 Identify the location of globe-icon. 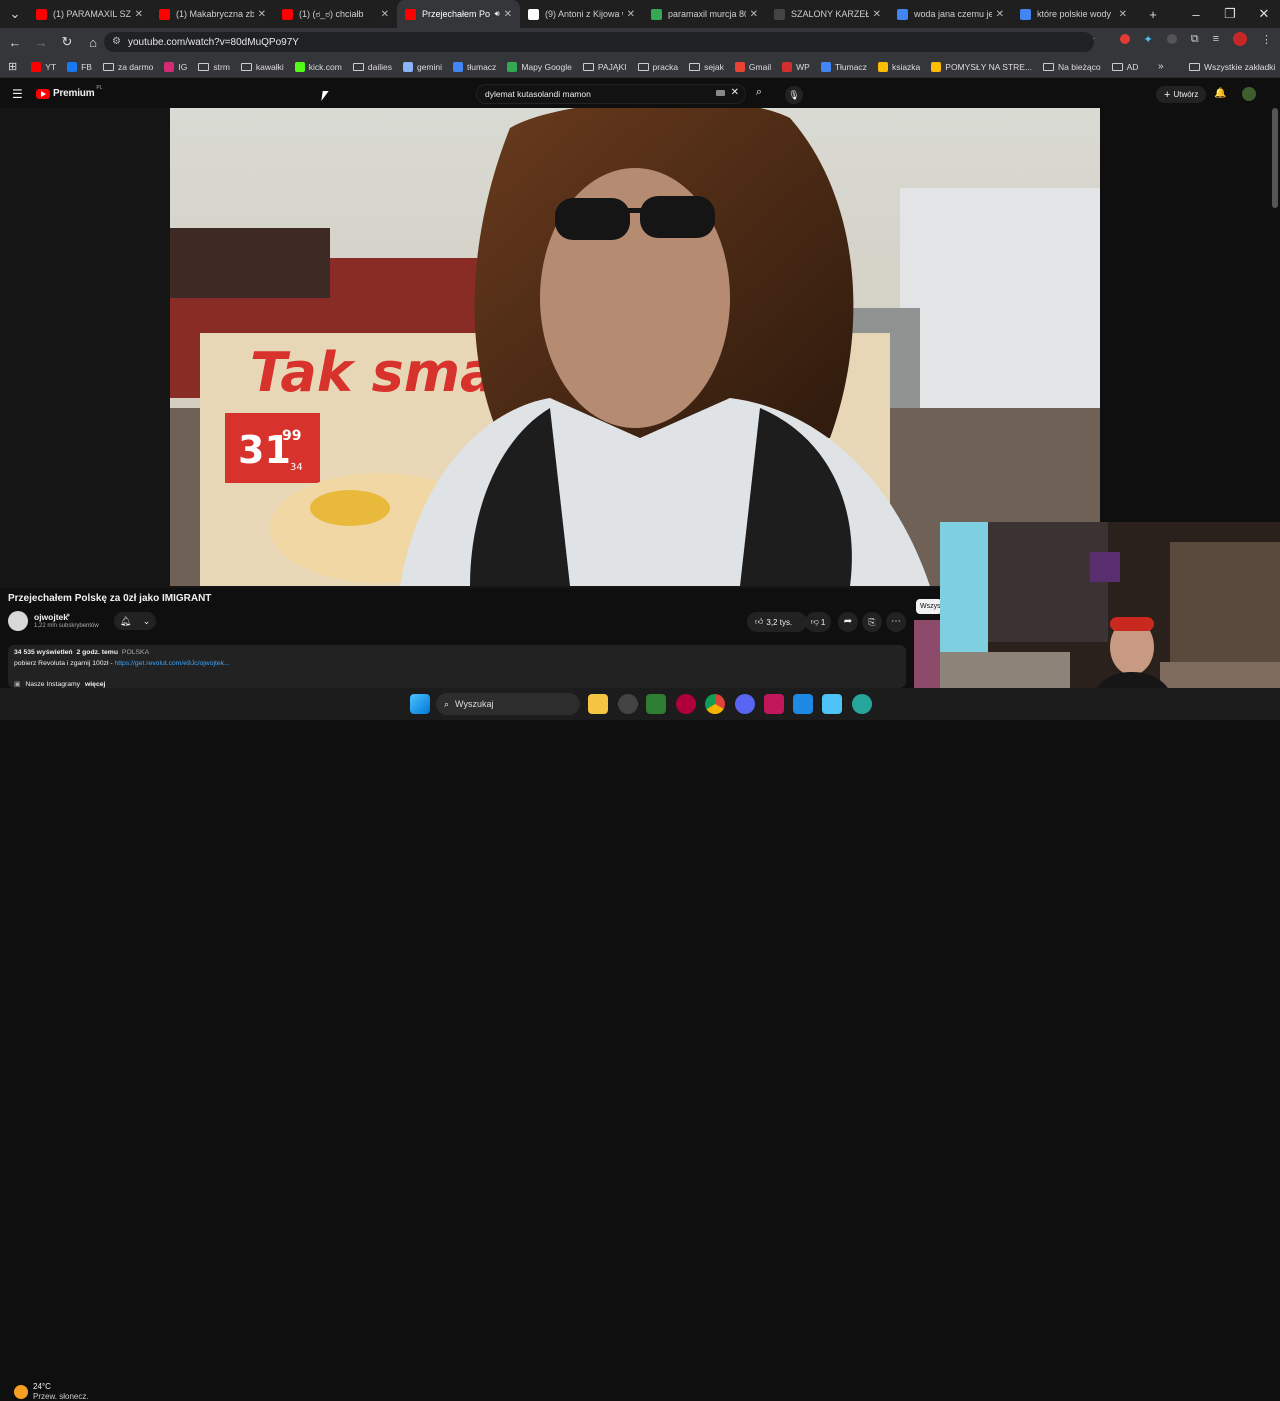
(862, 704).